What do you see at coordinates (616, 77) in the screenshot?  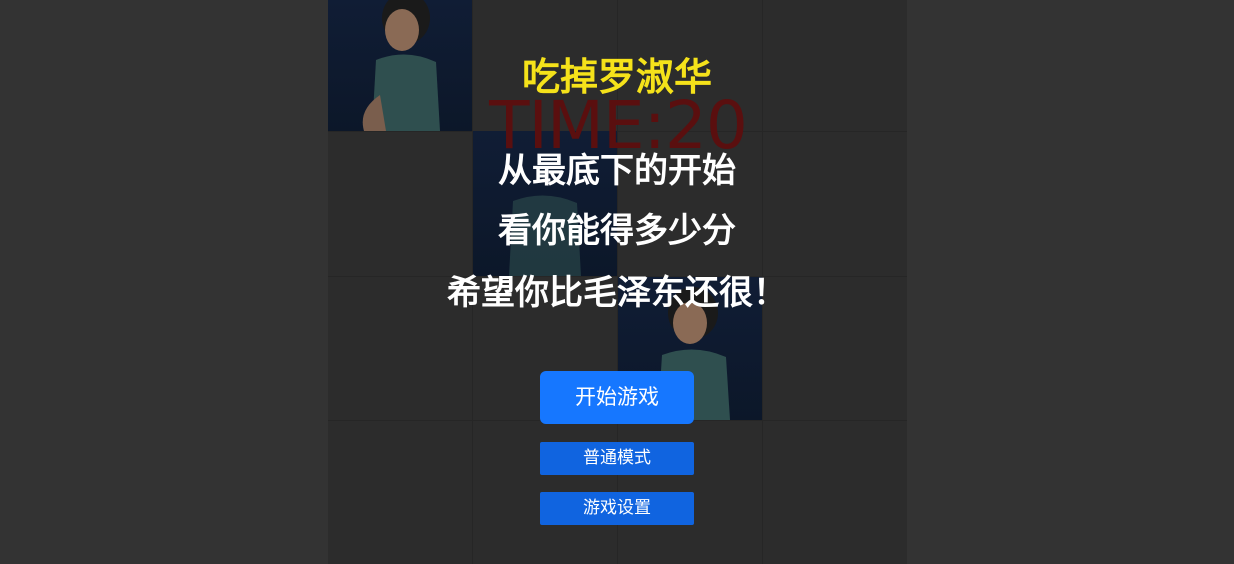 I see `game-title: 吃掉罗淑华` at bounding box center [616, 77].